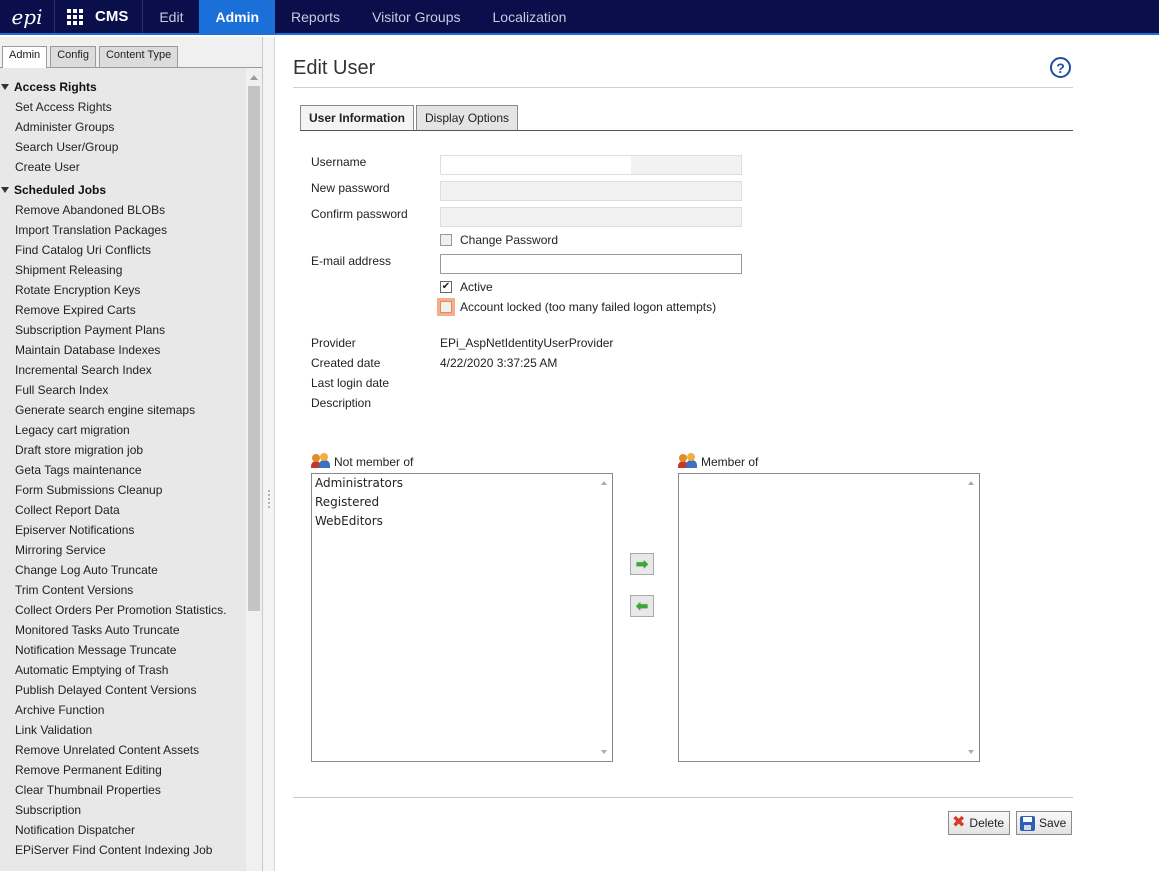 The image size is (1159, 871). I want to click on sidebar-item: Remove Unrelated Content Assets, so click(123, 750).